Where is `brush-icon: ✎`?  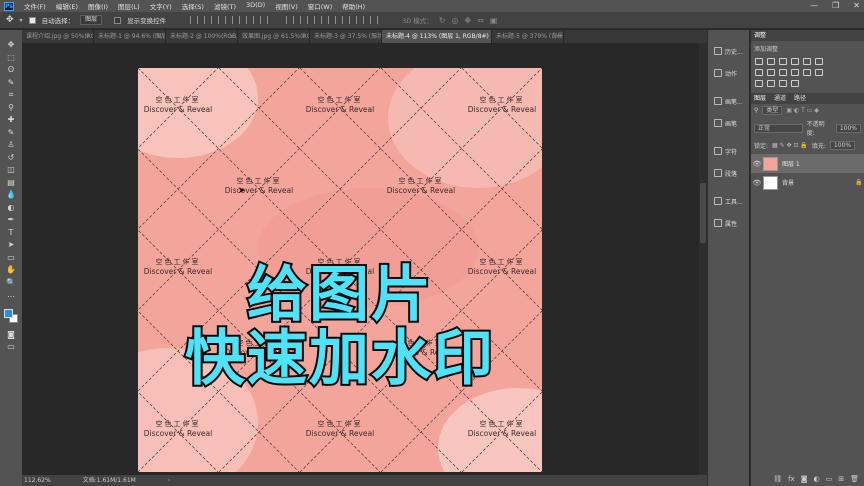
brush-icon: ✎ is located at coordinates (11, 133).